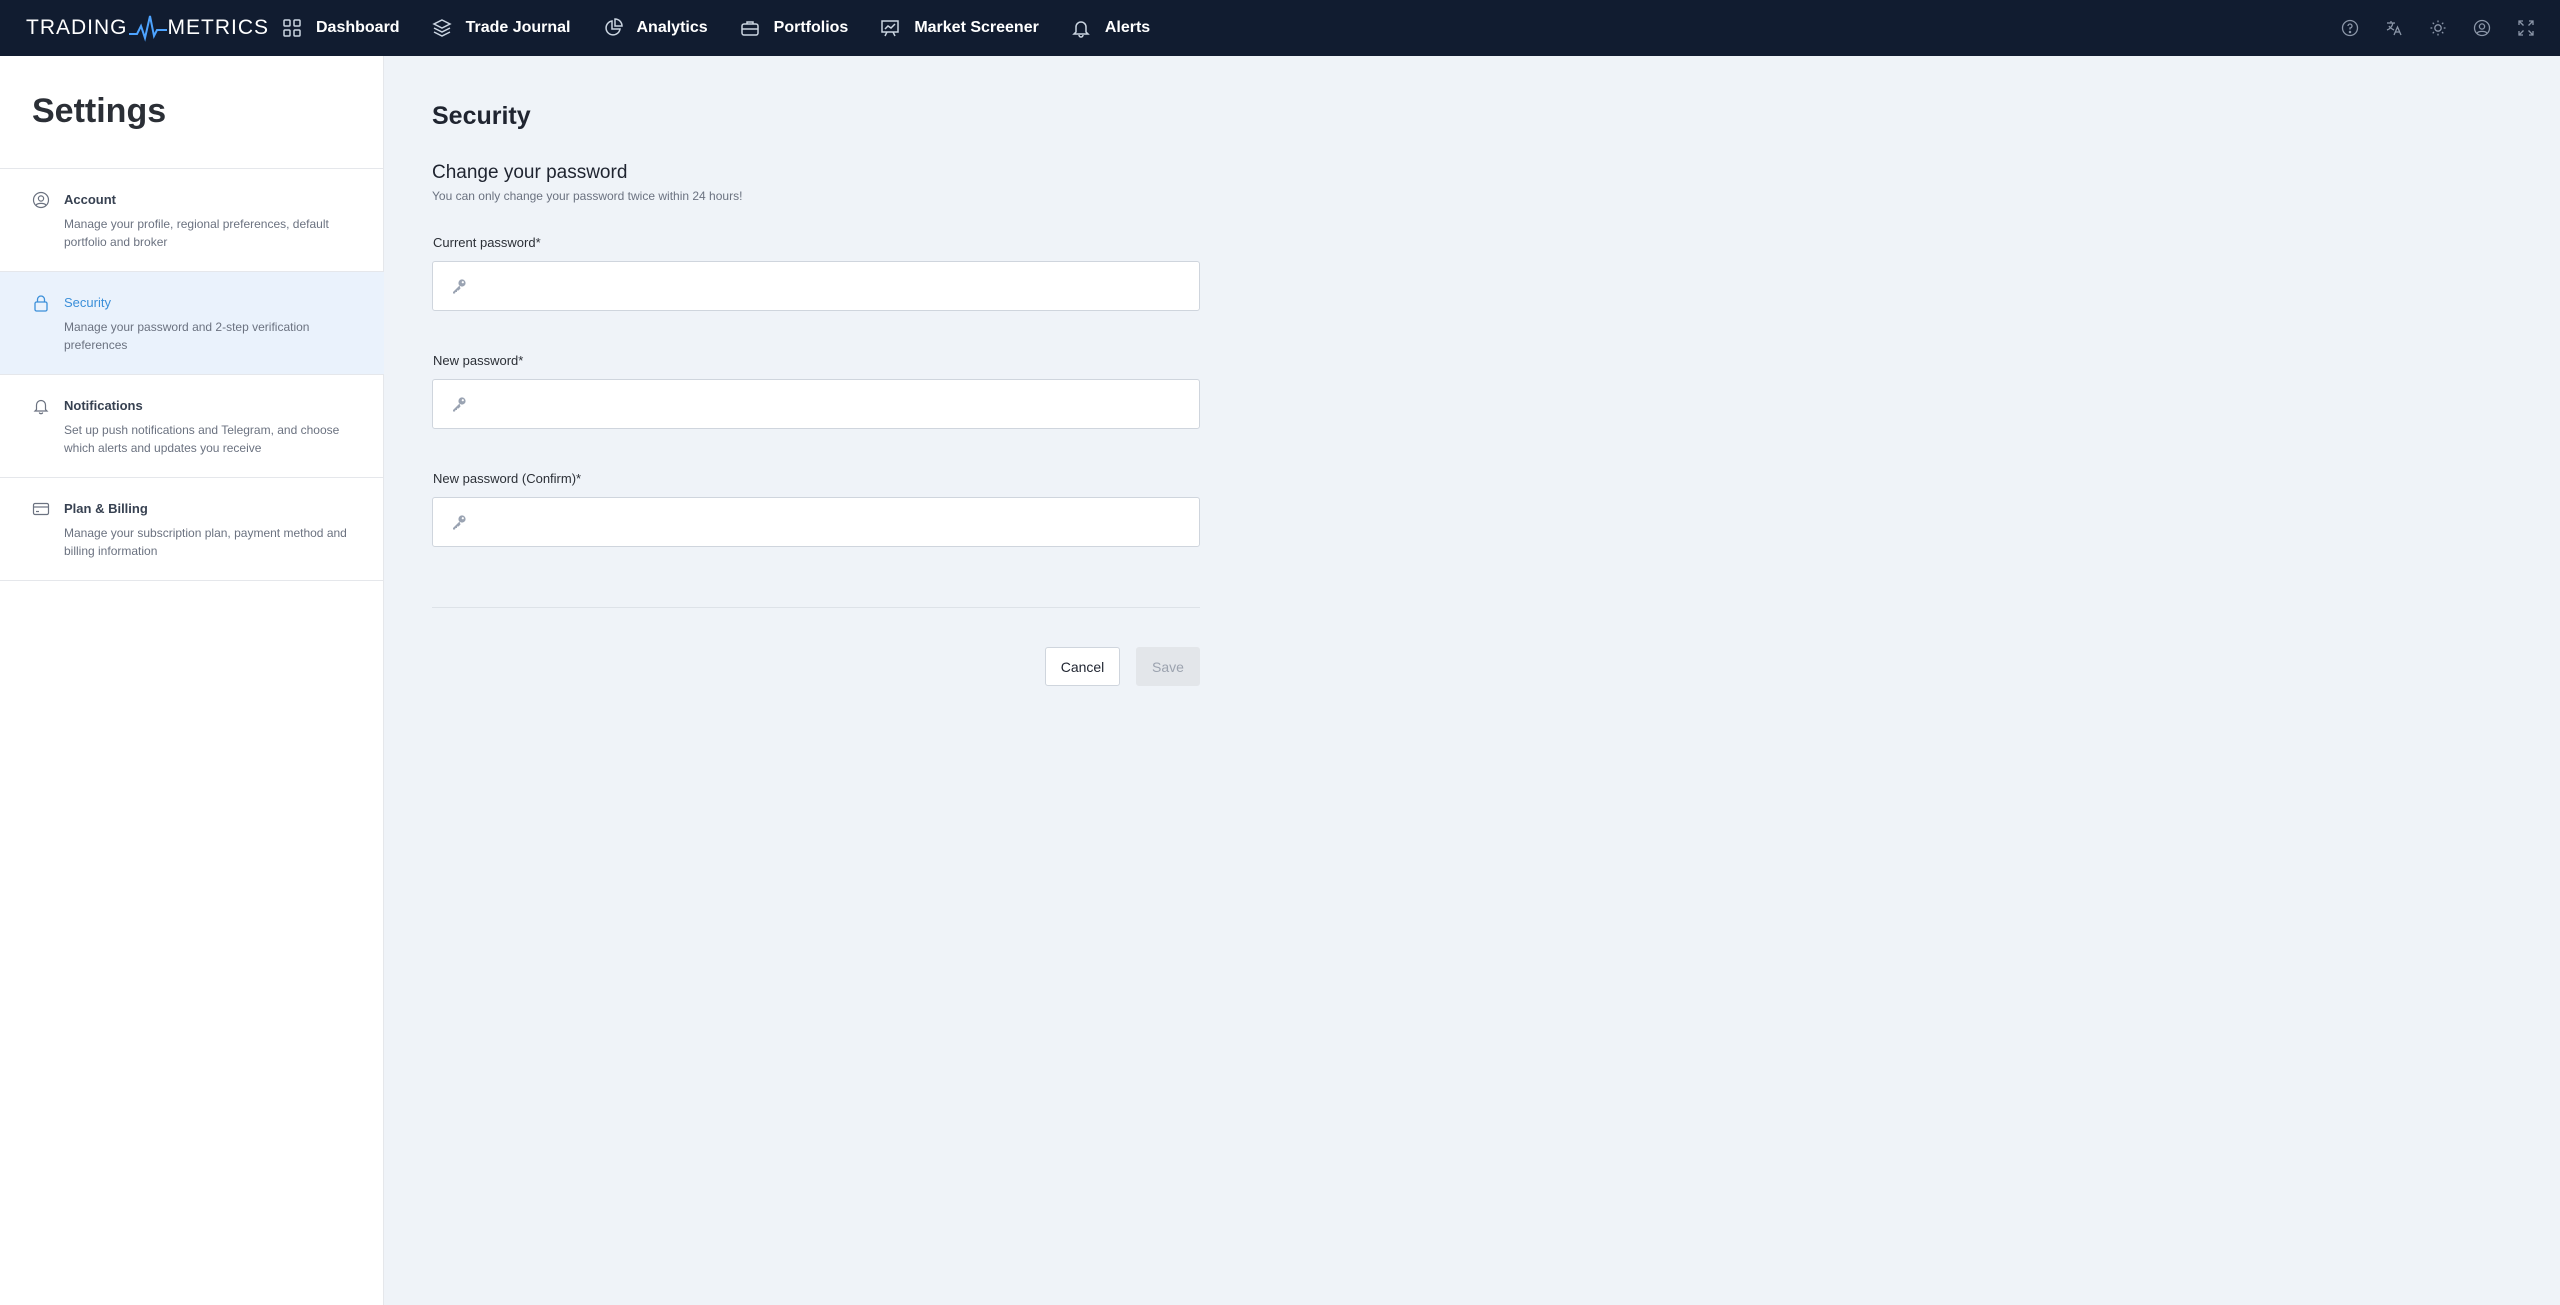 This screenshot has height=1305, width=2560. I want to click on fullscreen-icon, so click(2526, 28).